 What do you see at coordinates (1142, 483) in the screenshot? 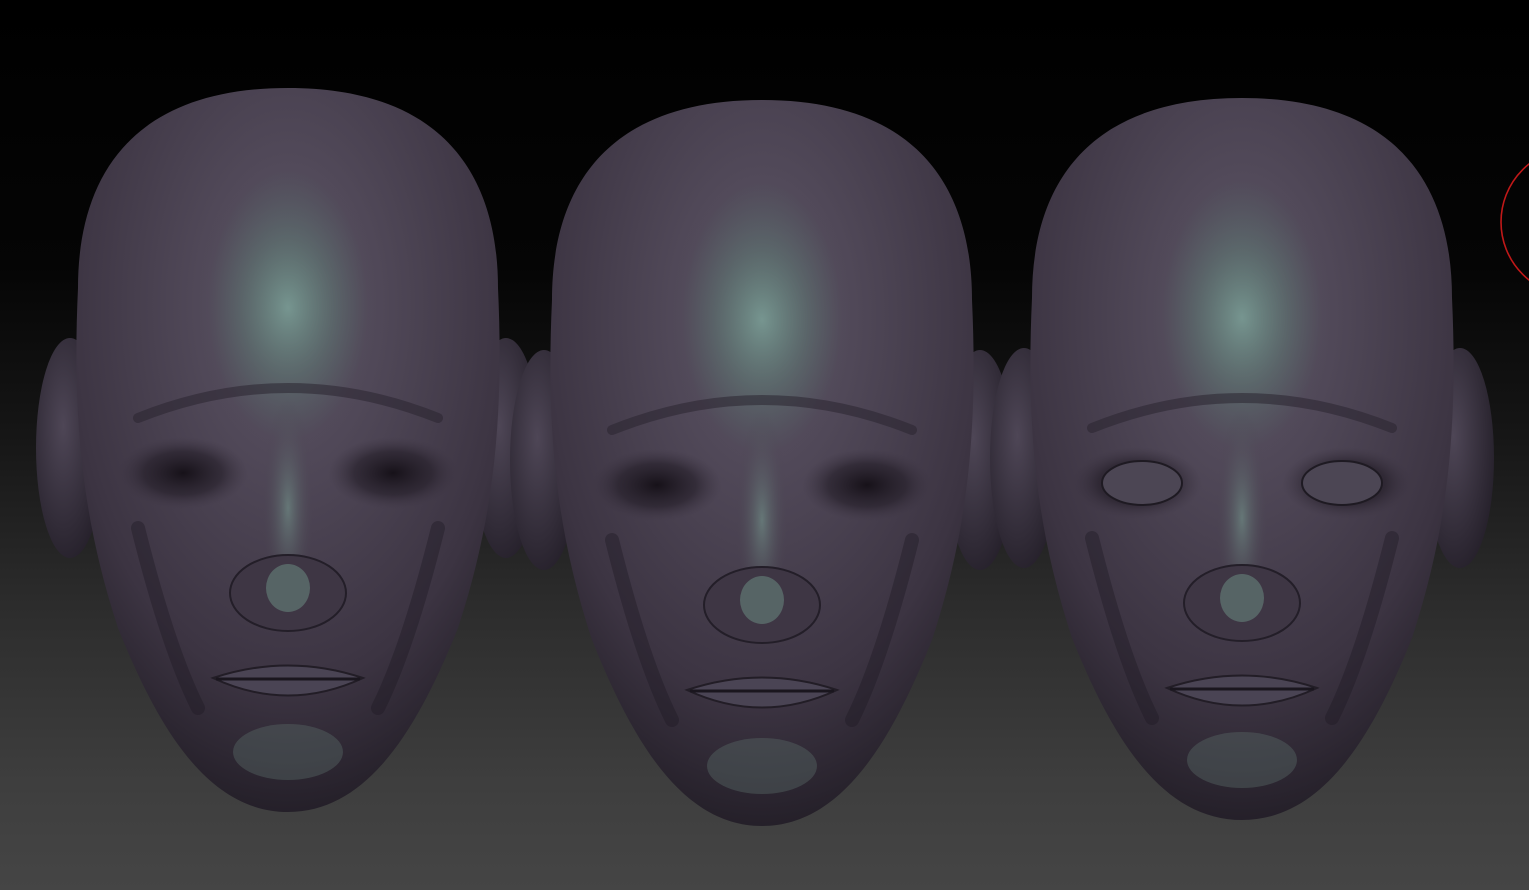
I see `left-eyeball` at bounding box center [1142, 483].